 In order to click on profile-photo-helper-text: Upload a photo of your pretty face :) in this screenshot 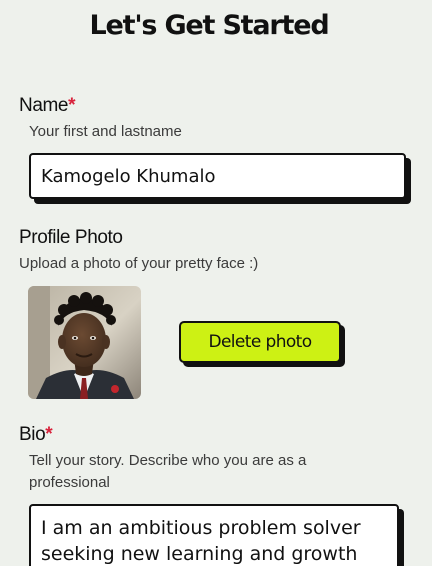, I will do `click(139, 263)`.